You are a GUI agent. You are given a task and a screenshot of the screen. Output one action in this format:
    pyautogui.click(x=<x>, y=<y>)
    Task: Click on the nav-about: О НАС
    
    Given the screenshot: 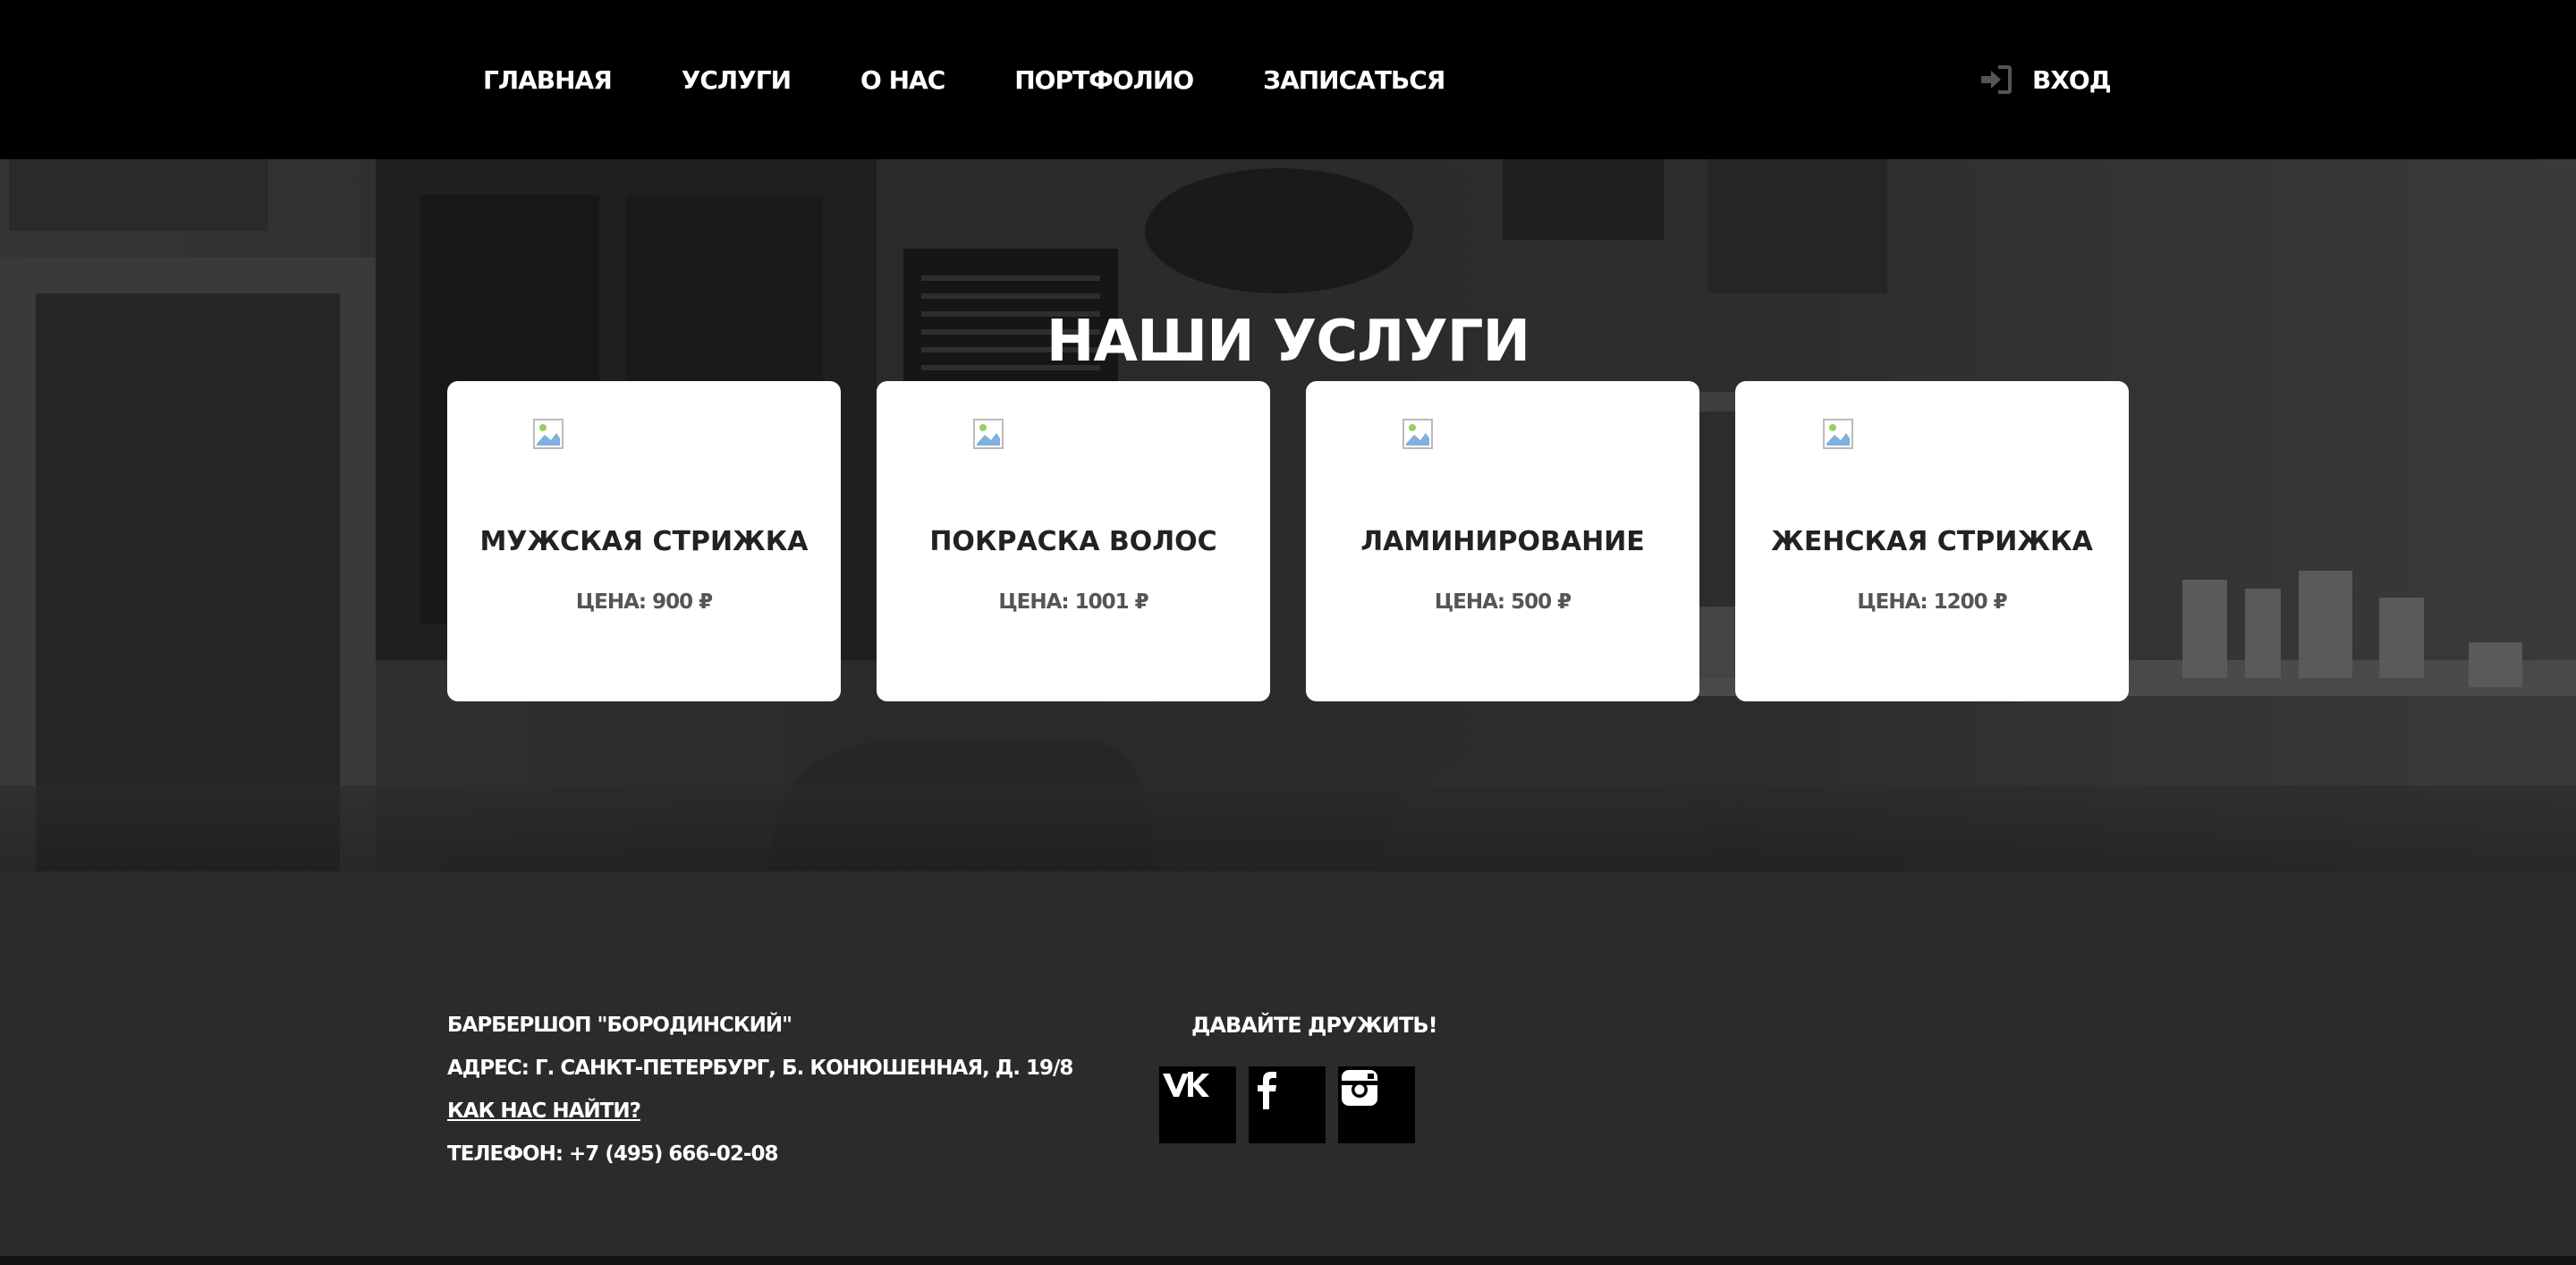 What is the action you would take?
    pyautogui.click(x=902, y=80)
    